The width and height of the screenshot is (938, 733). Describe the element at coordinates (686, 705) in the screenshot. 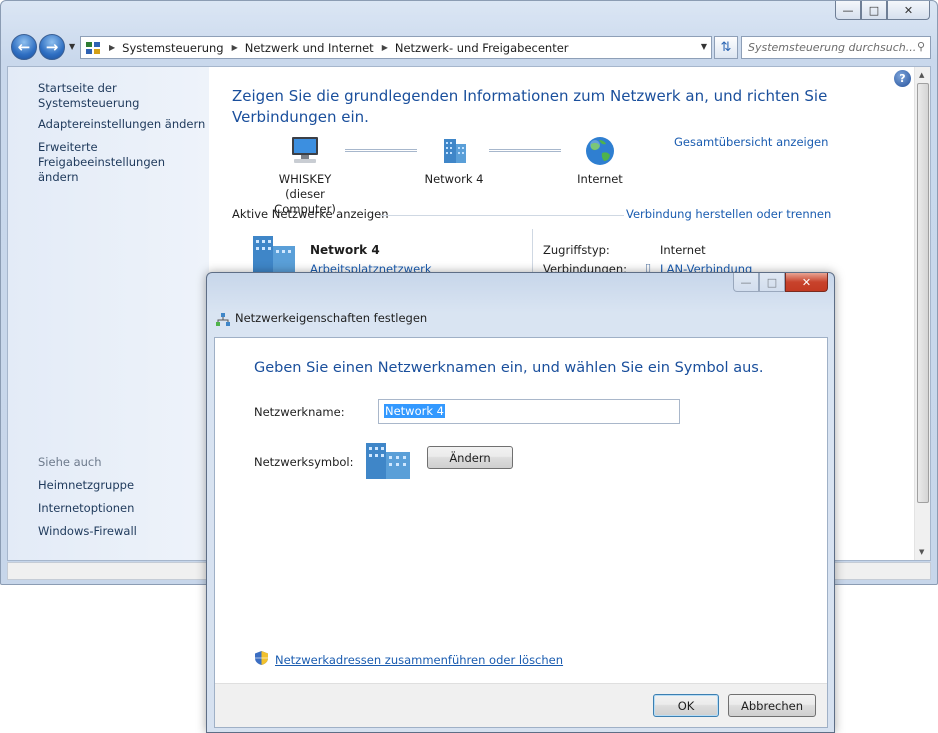

I see `ok-button: OK` at that location.